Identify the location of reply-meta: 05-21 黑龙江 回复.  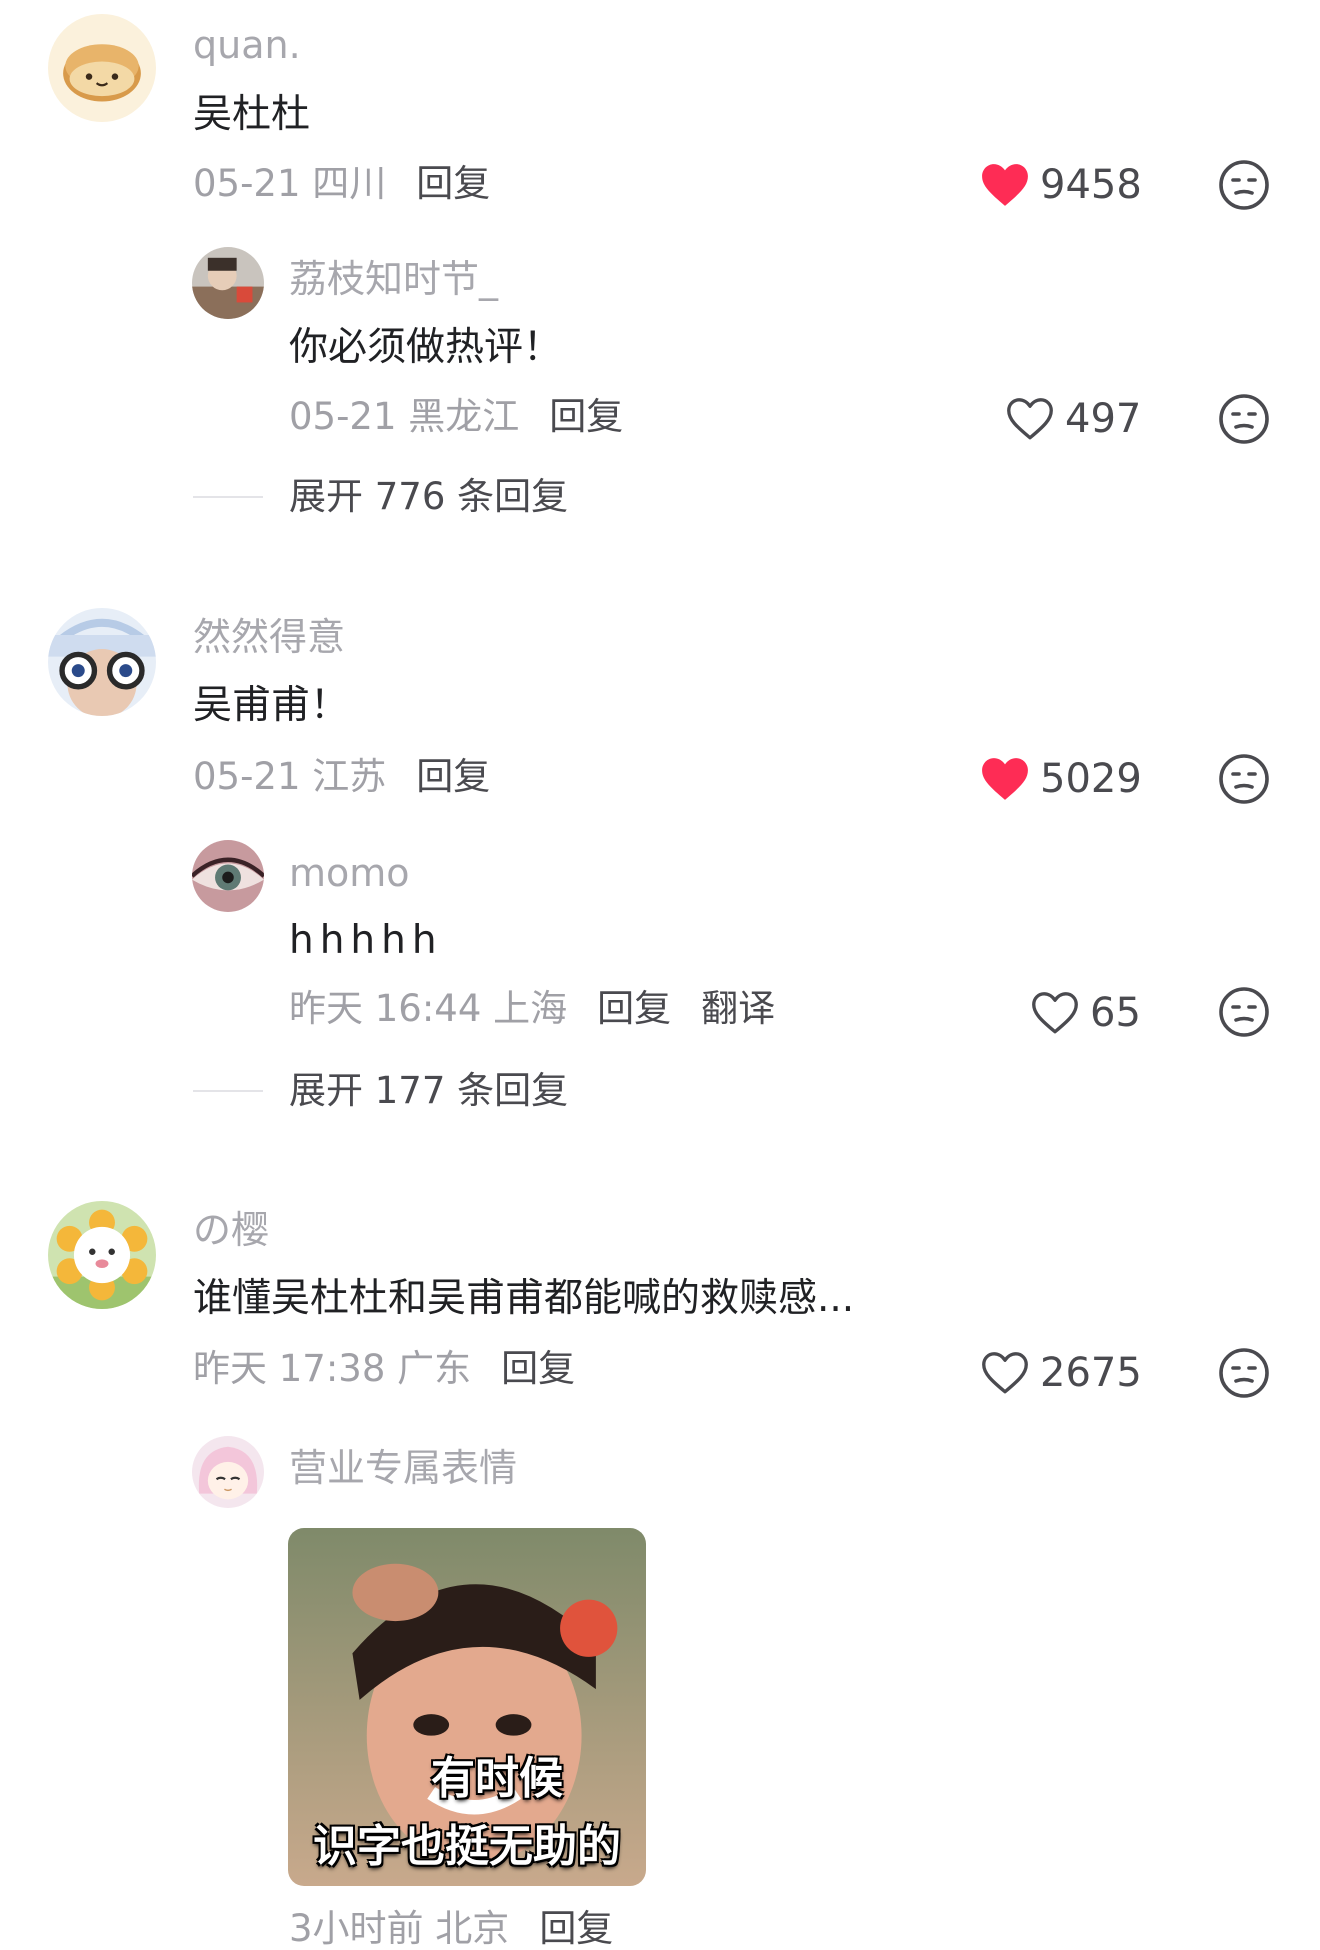
(456, 416).